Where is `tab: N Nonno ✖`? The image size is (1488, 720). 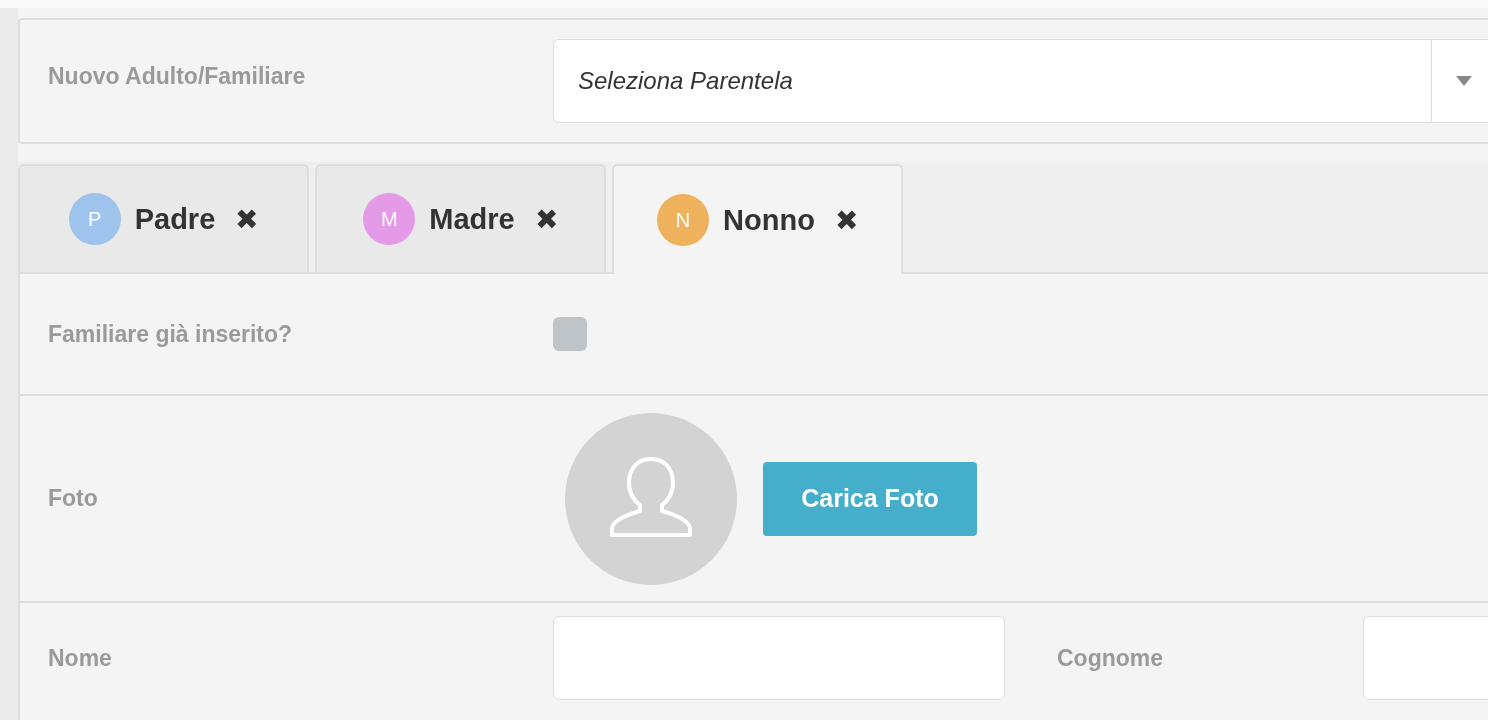 tab: N Nonno ✖ is located at coordinates (757, 219).